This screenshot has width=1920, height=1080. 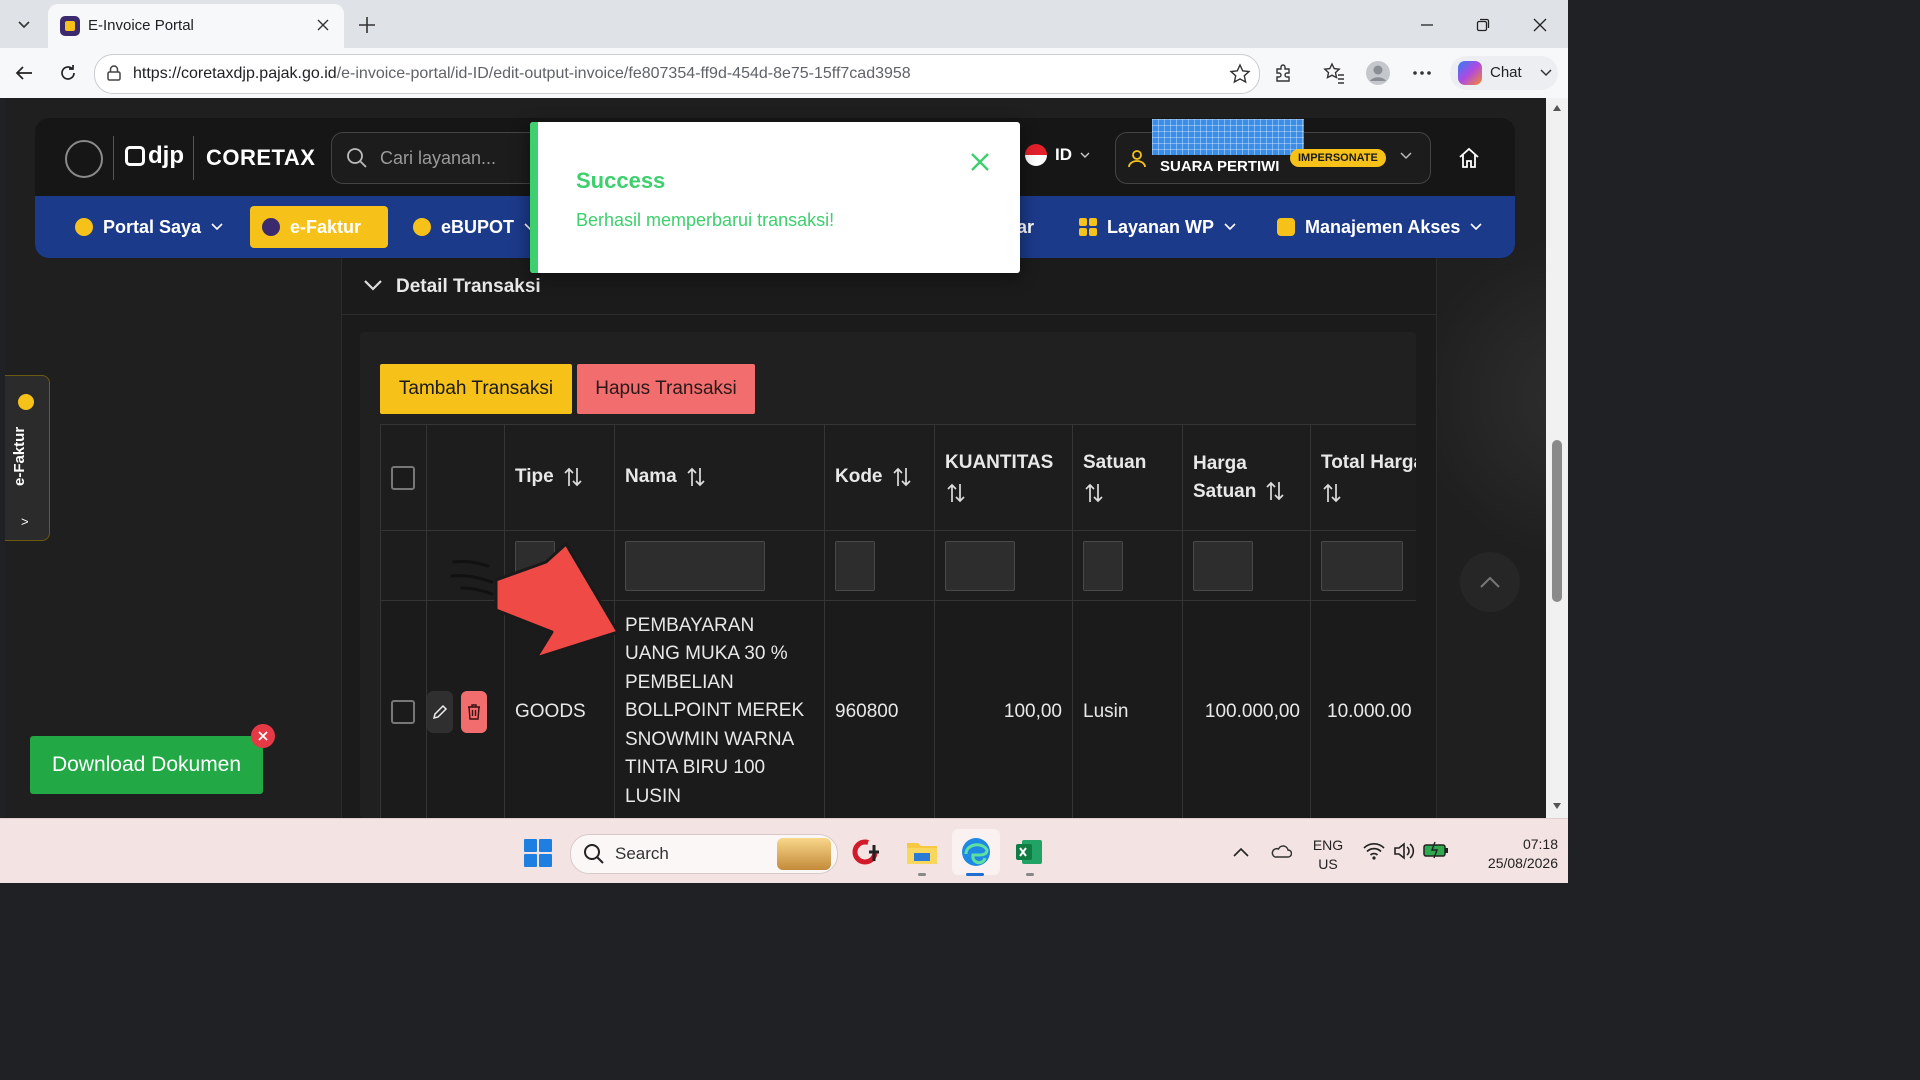 I want to click on filter-kuantitas-input, so click(x=980, y=565).